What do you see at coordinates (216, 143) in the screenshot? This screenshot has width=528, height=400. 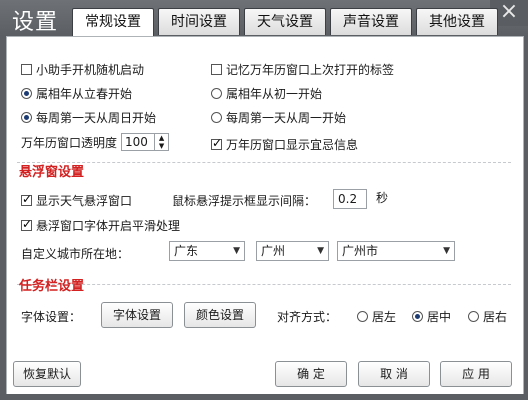 I see `show-yiji-checkbox` at bounding box center [216, 143].